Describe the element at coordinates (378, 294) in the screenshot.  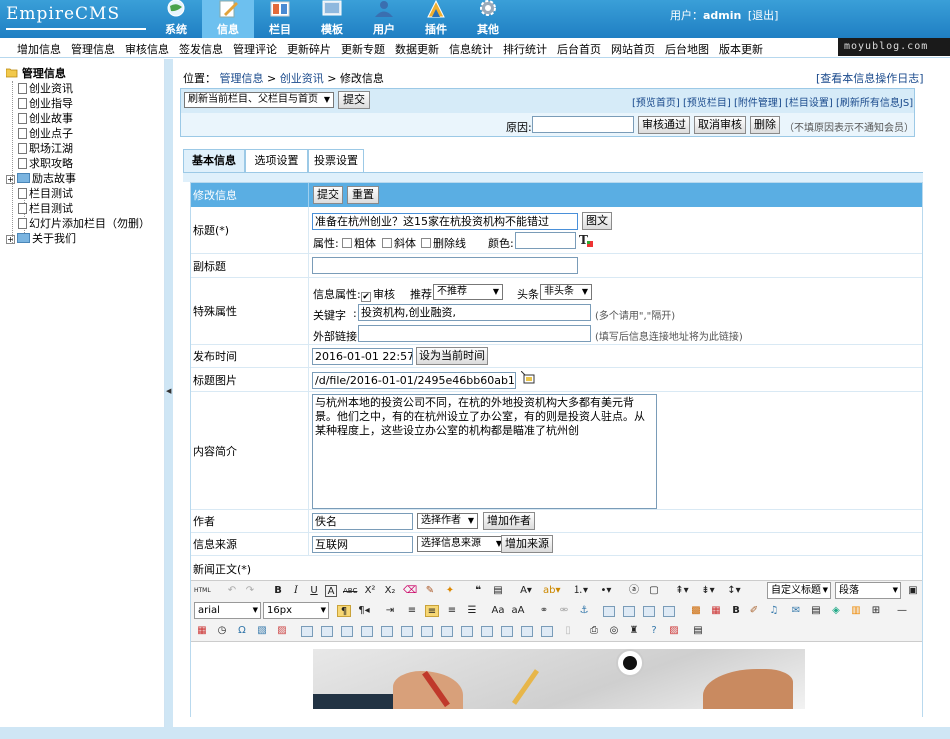
I see `check-option: ✔ 审核` at that location.